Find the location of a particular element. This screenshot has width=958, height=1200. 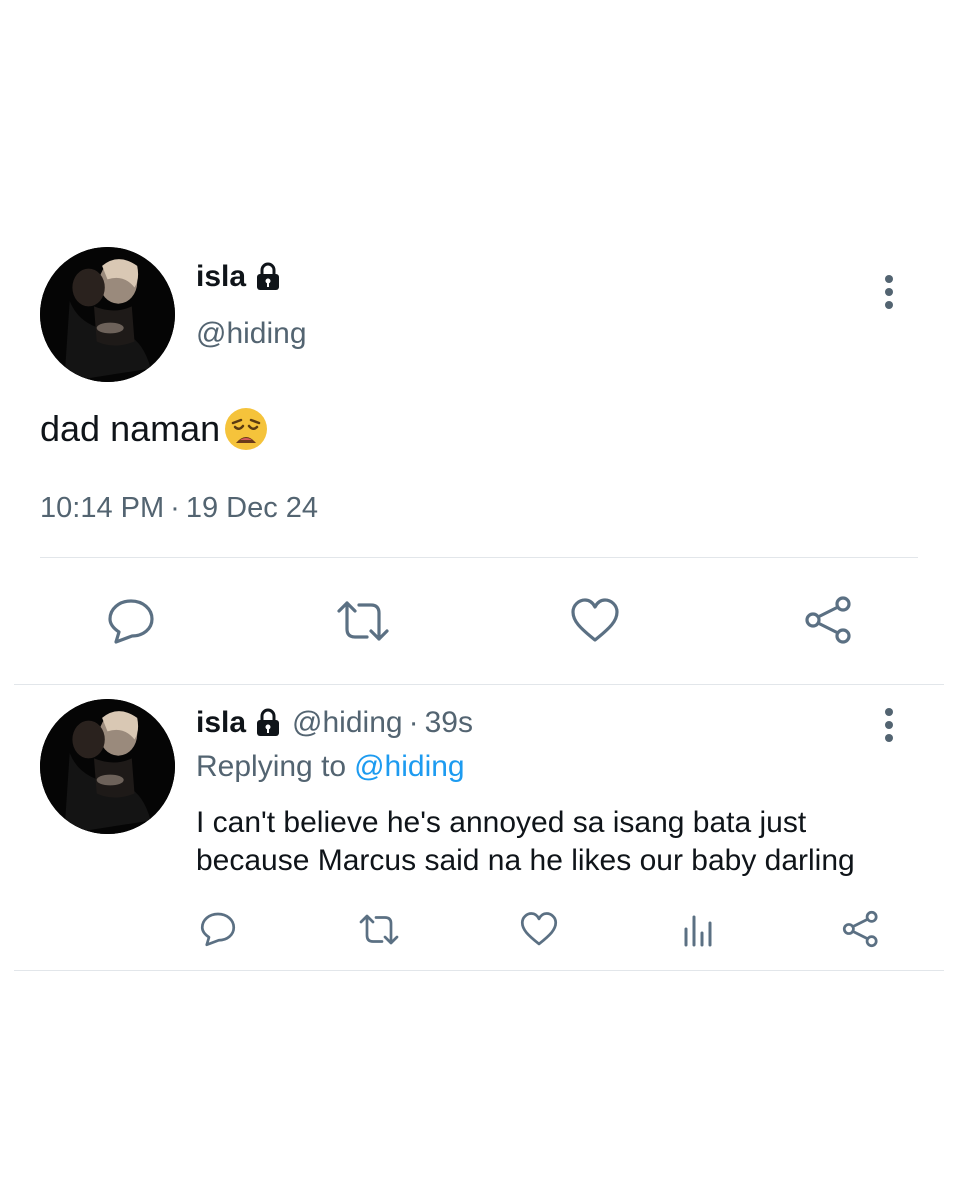

weary-face-icon is located at coordinates (246, 429).